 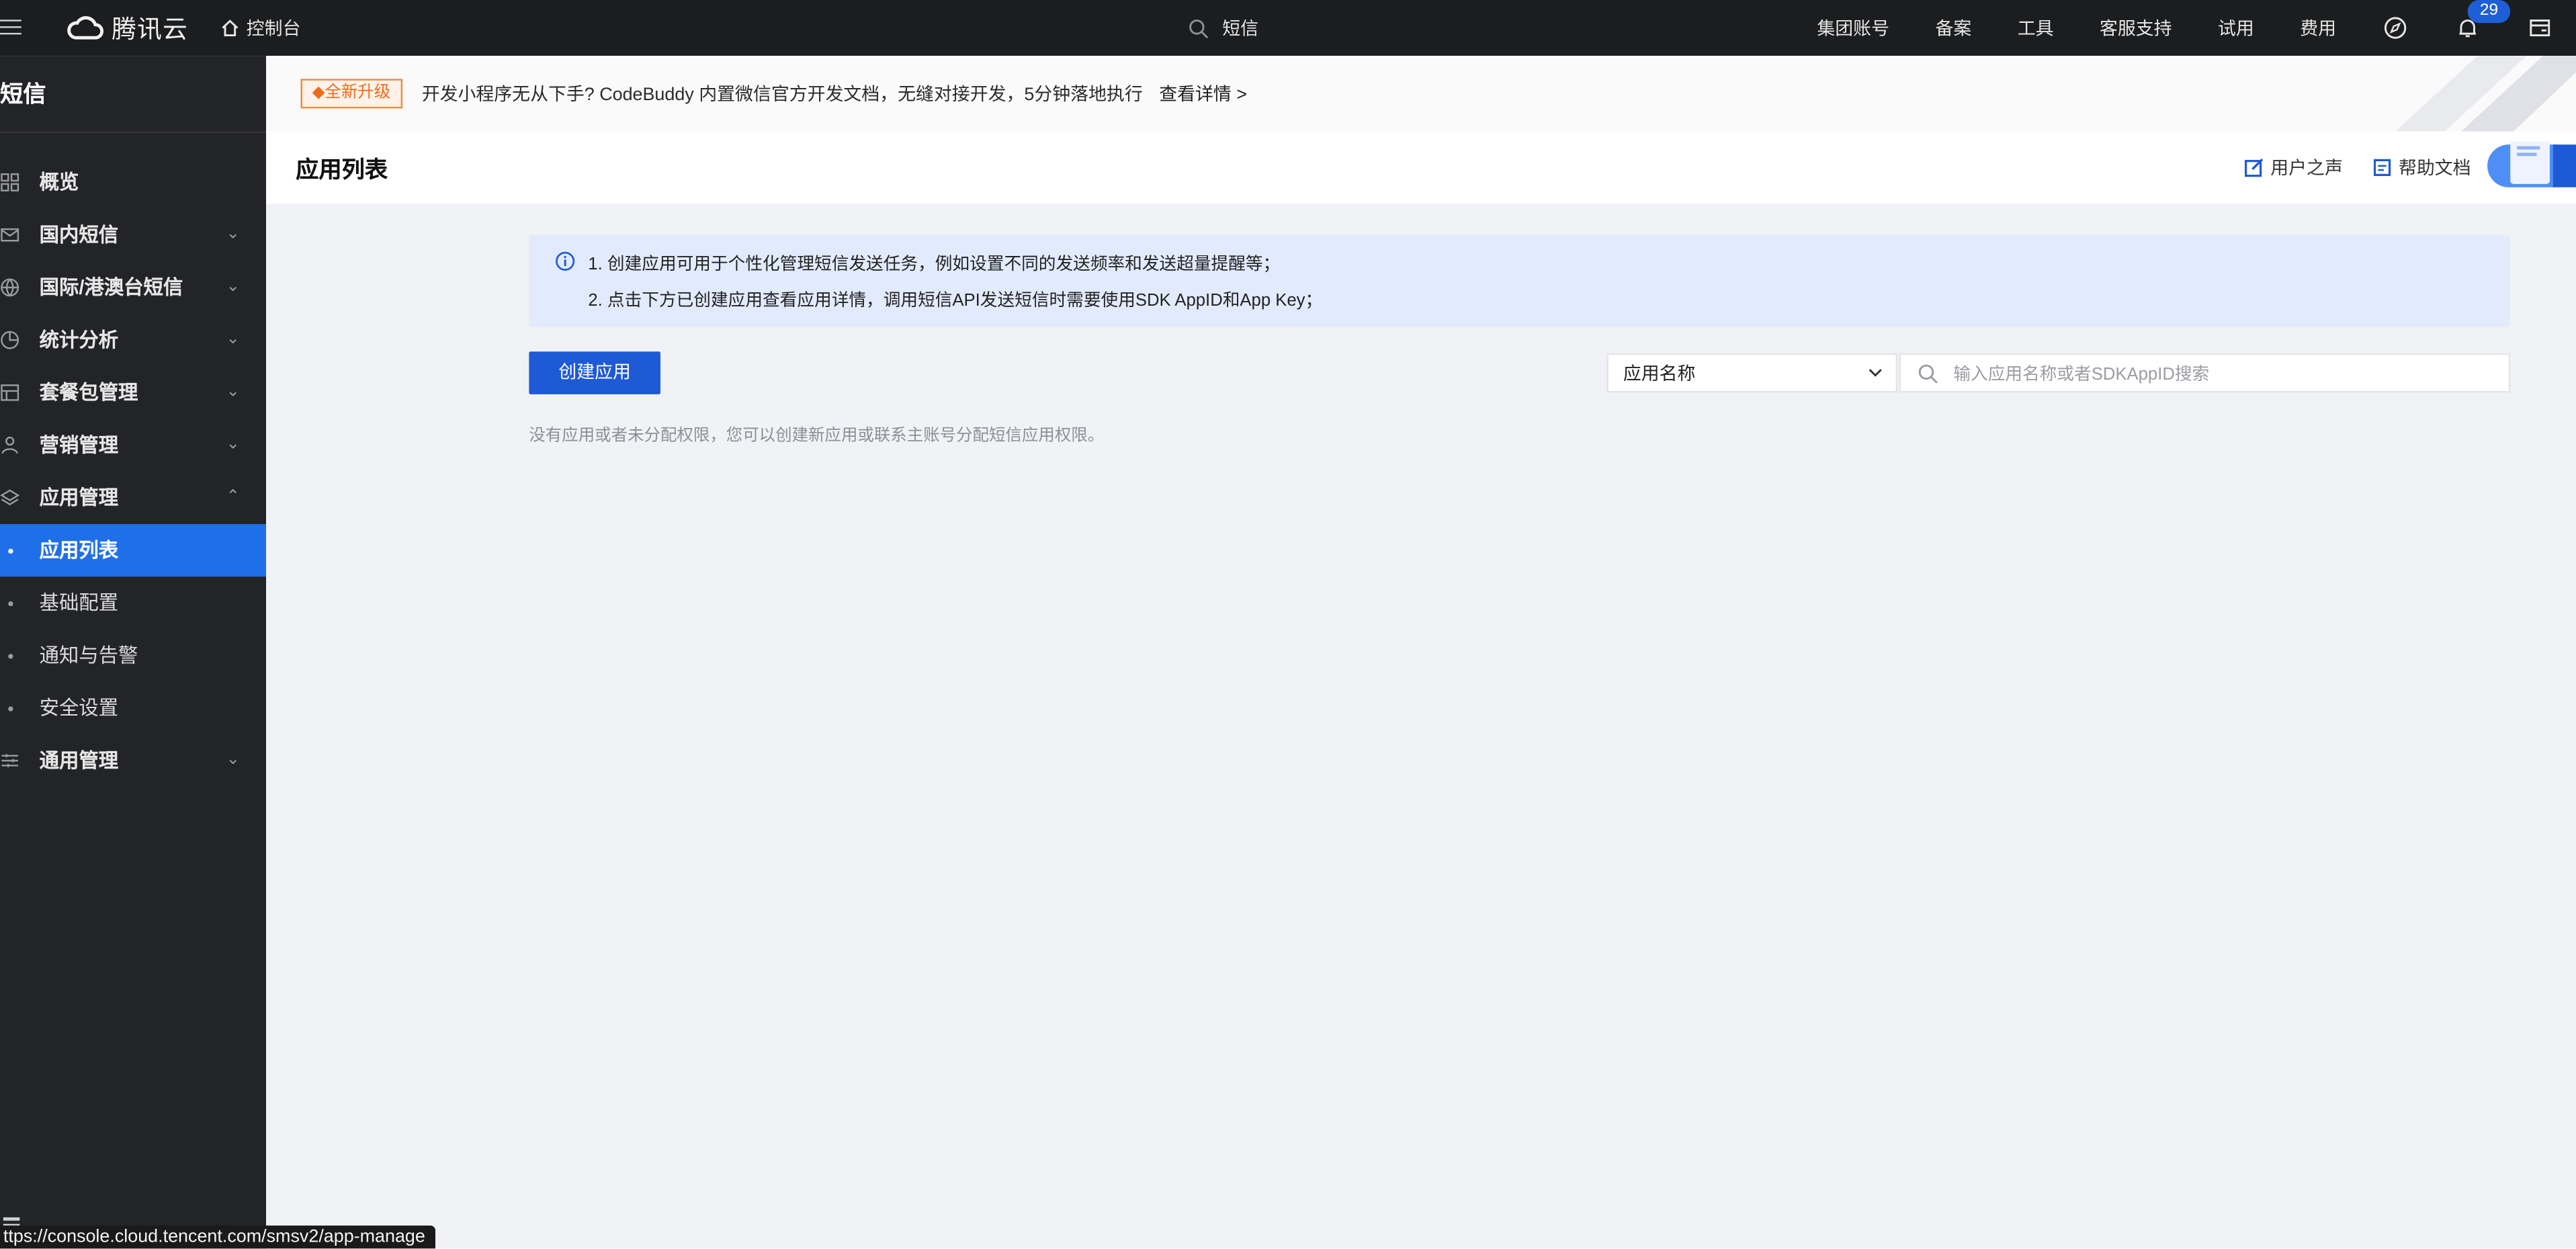 I want to click on header-actions: 用户之声 帮助文档, so click(x=2357, y=168).